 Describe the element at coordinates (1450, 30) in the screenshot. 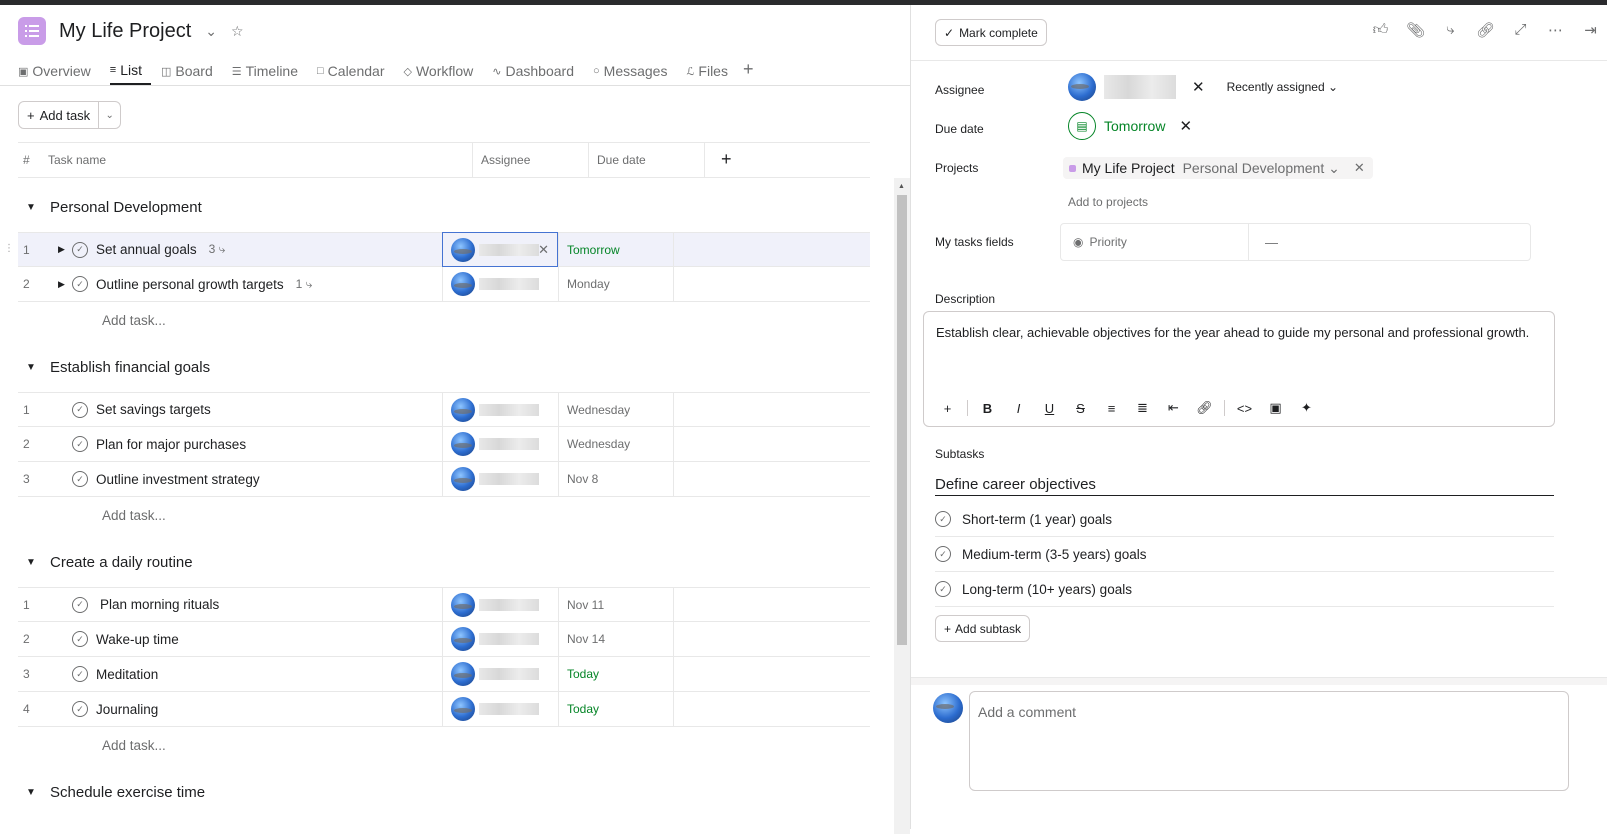

I see `subtask-icon: ⤷` at that location.